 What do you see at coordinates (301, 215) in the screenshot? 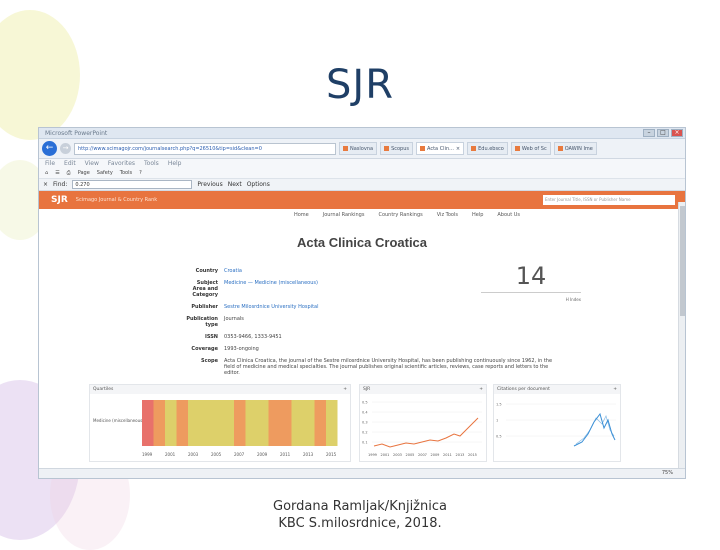
I see `nav-home: Home` at bounding box center [301, 215].